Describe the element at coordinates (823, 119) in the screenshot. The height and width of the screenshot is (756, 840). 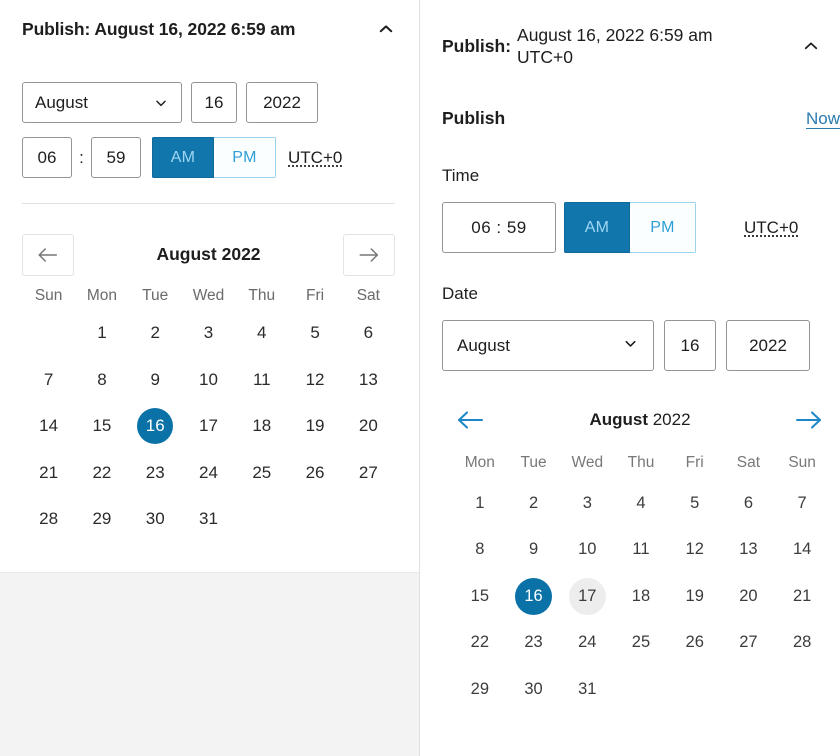
I see `now-link: Now` at that location.